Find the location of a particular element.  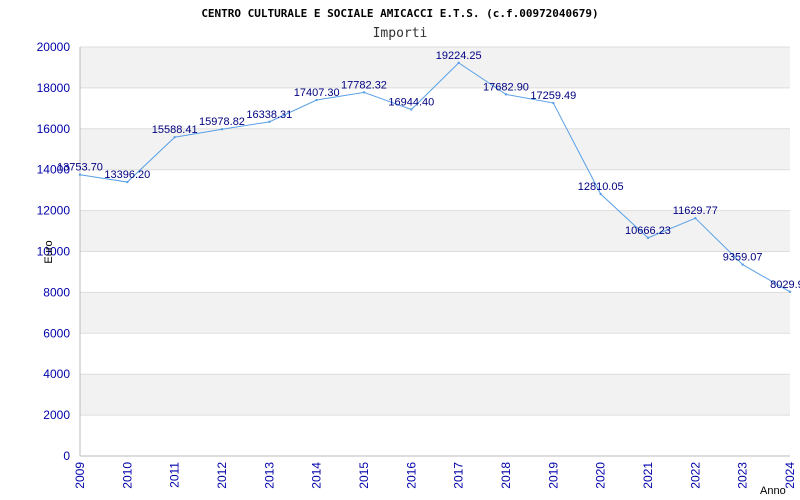

data-label: 17259.49 is located at coordinates (553, 96).